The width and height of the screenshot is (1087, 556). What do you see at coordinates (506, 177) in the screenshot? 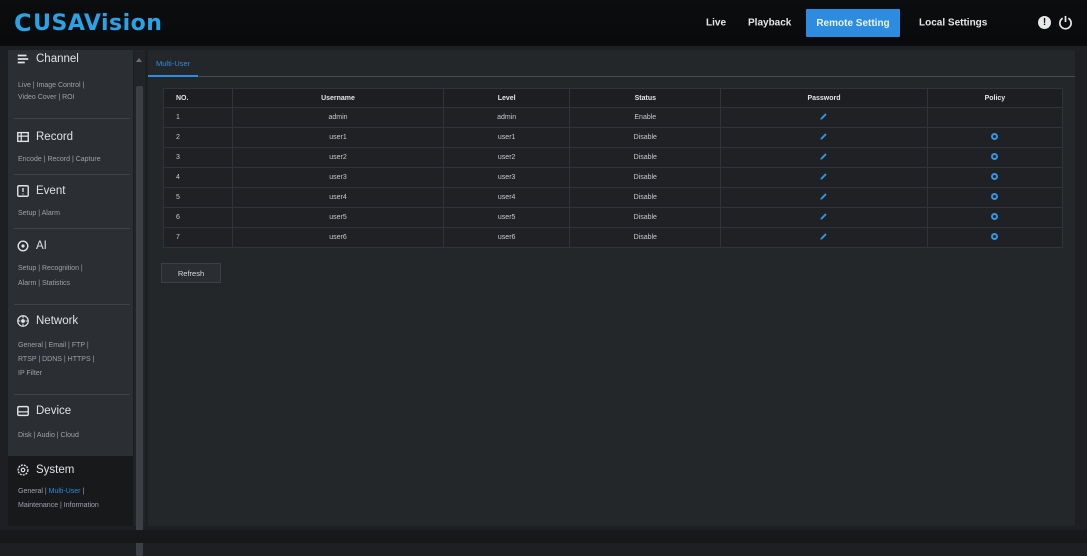
I see `cell-level: user3` at bounding box center [506, 177].